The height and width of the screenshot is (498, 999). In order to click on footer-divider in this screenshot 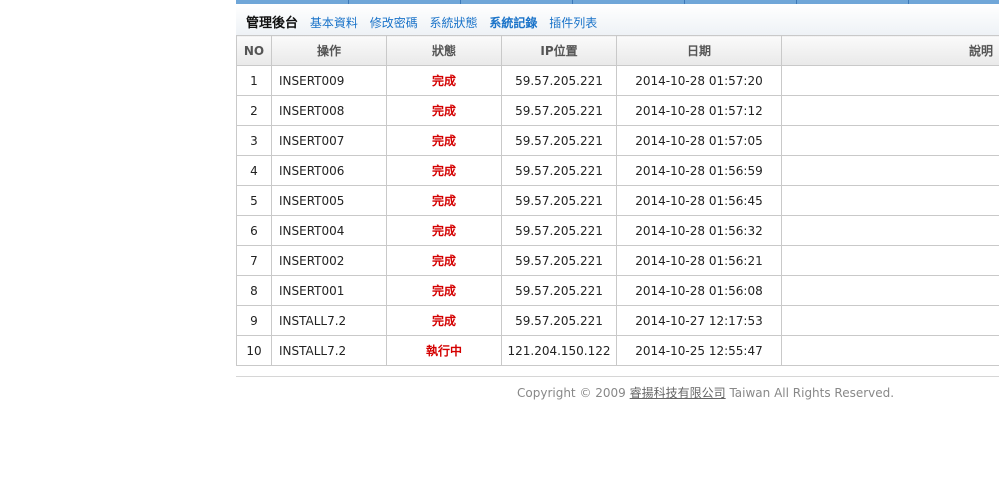, I will do `click(617, 376)`.